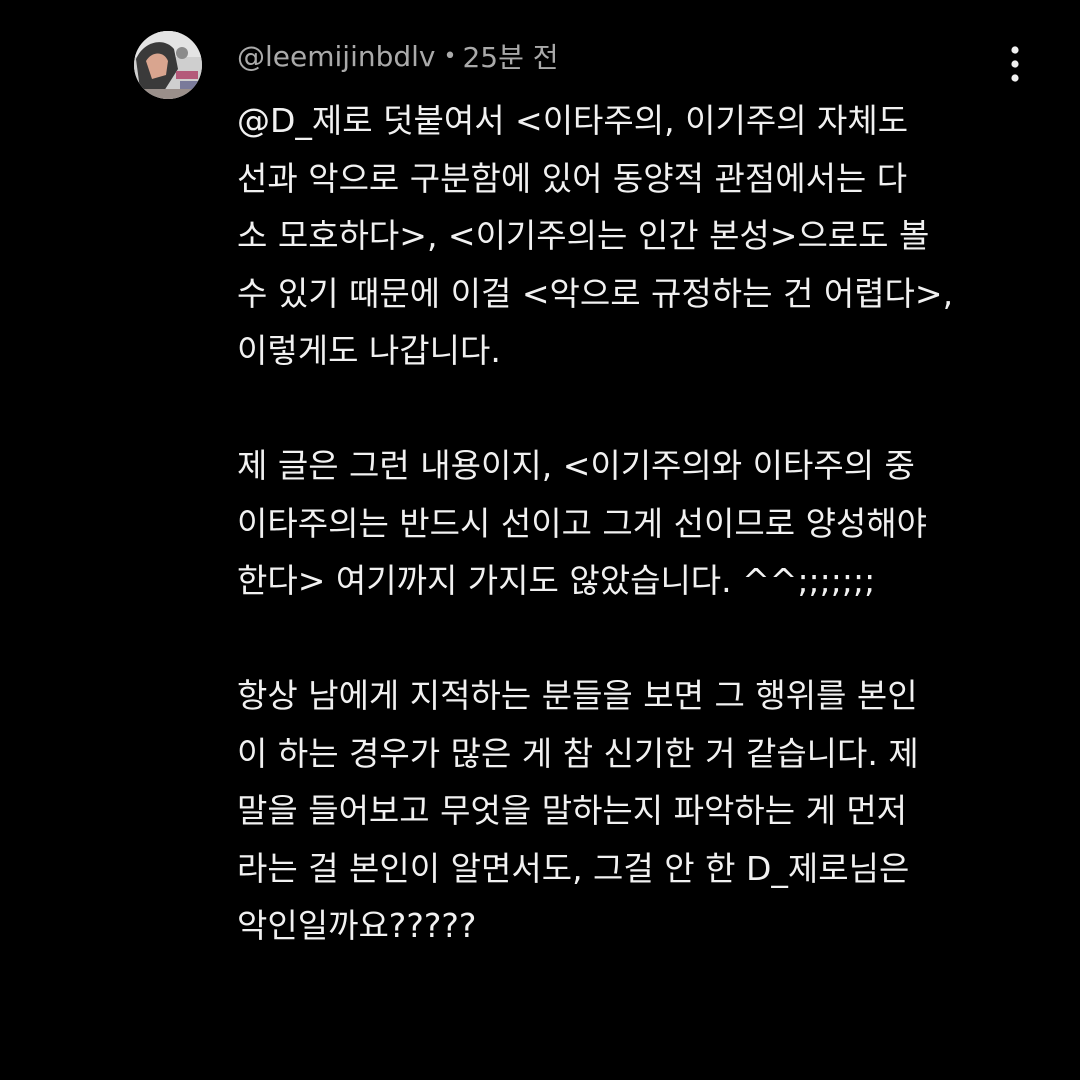  I want to click on more-vert-icon, so click(1015, 64).